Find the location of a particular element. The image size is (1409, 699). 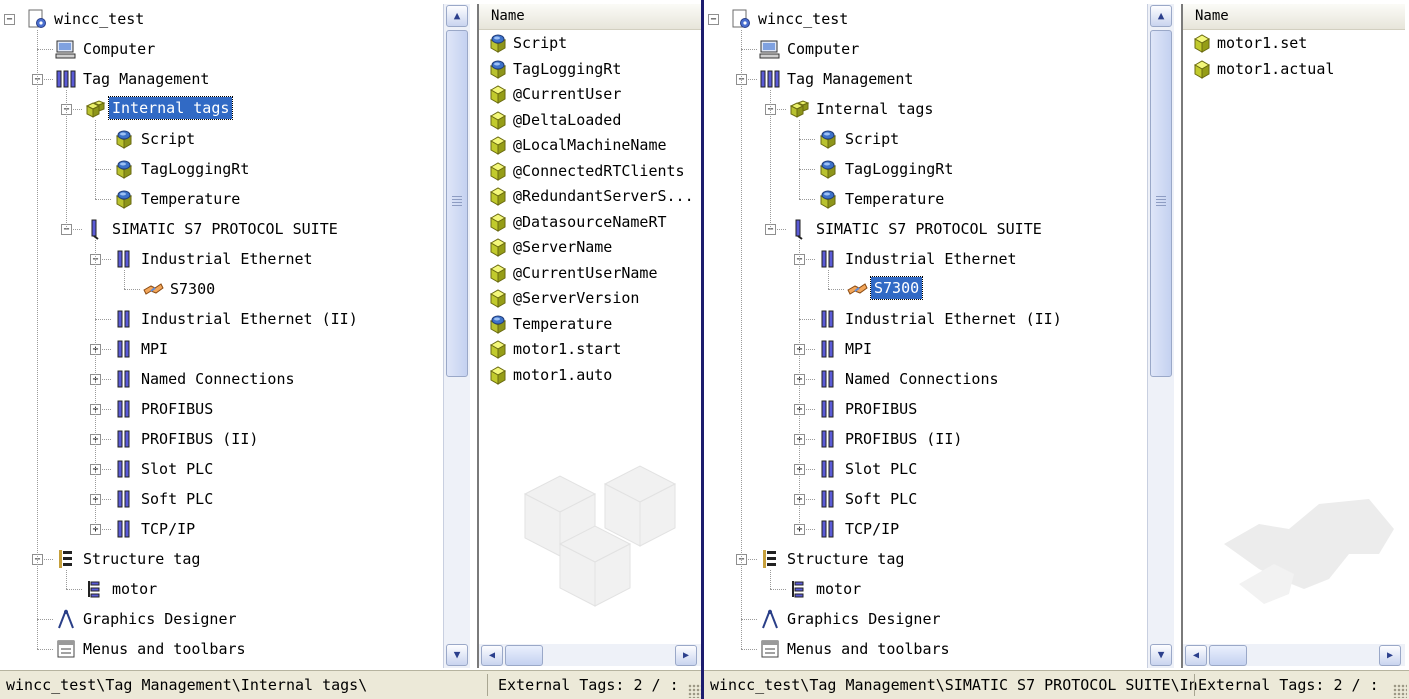

tree-node-label: Menus and toolbars is located at coordinates (164, 649).